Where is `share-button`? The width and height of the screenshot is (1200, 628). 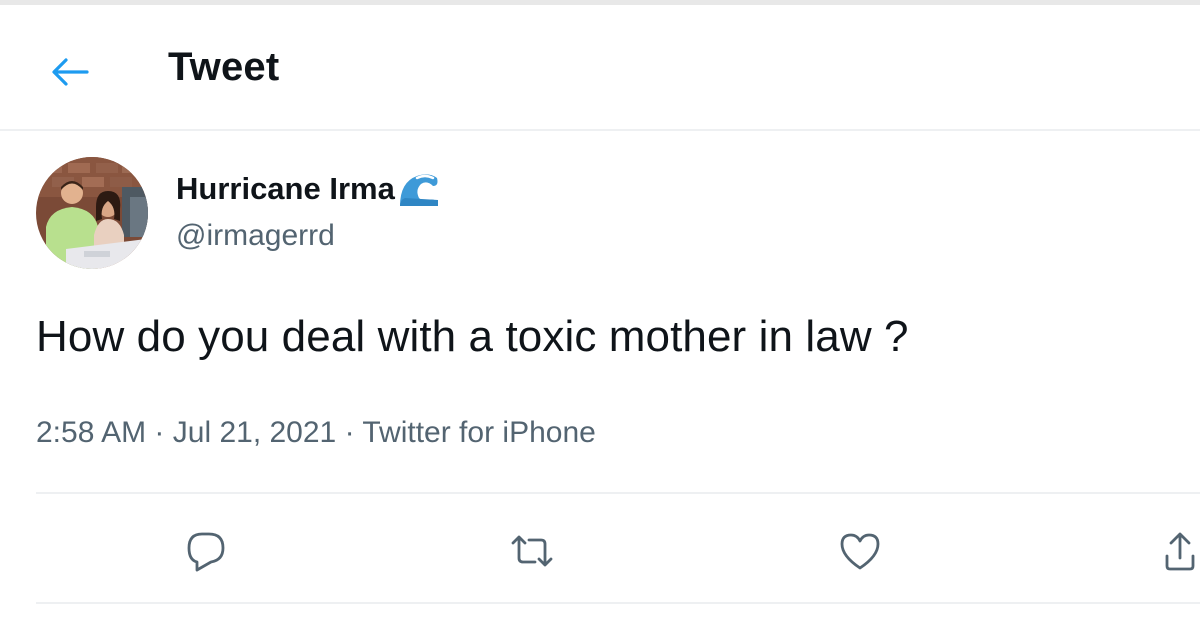
share-button is located at coordinates (1180, 551).